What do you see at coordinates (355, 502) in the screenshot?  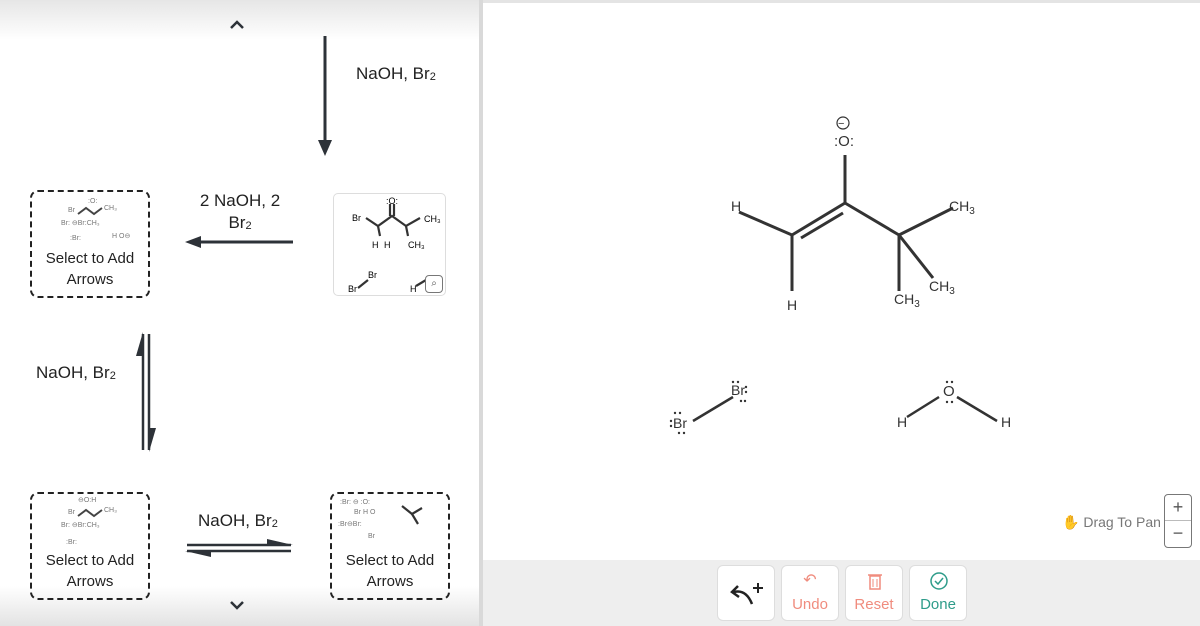 I see `svg-text: :Br: ⊖ :O:` at bounding box center [355, 502].